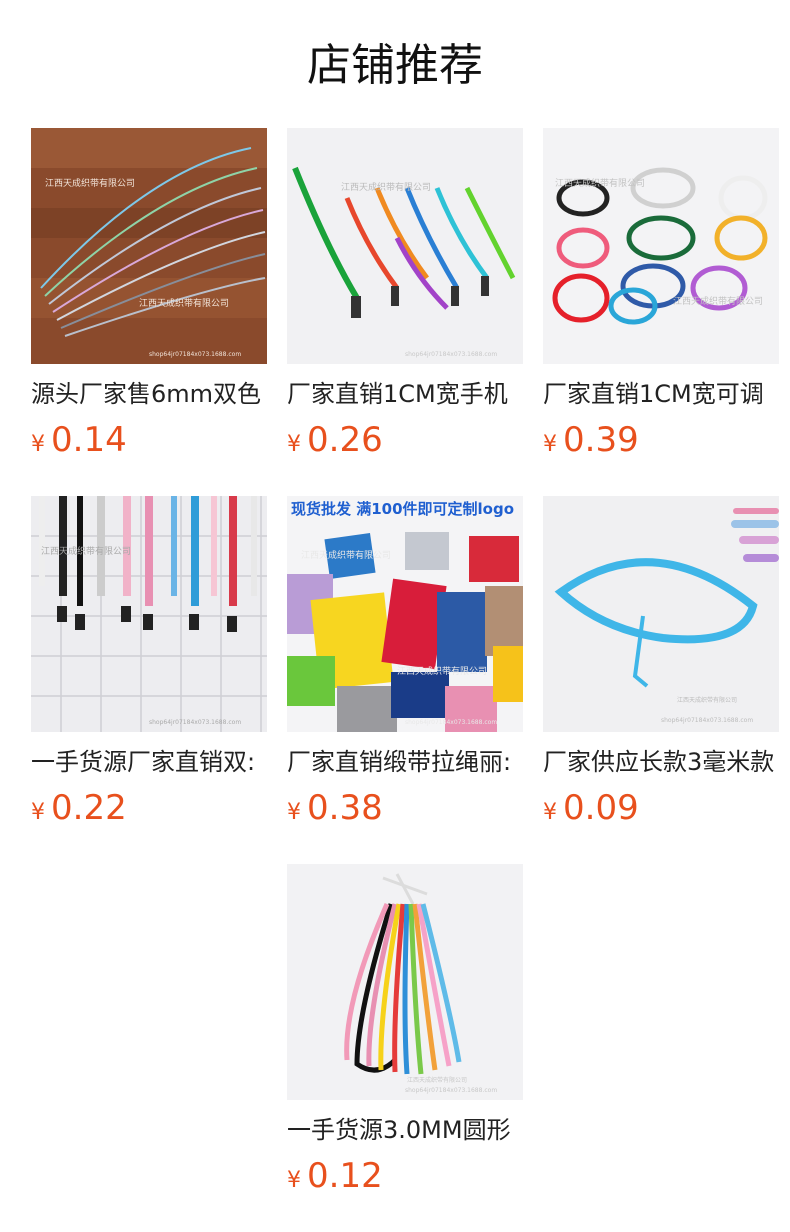  Describe the element at coordinates (405, 1176) in the screenshot. I see `product-price: ¥0.12` at that location.